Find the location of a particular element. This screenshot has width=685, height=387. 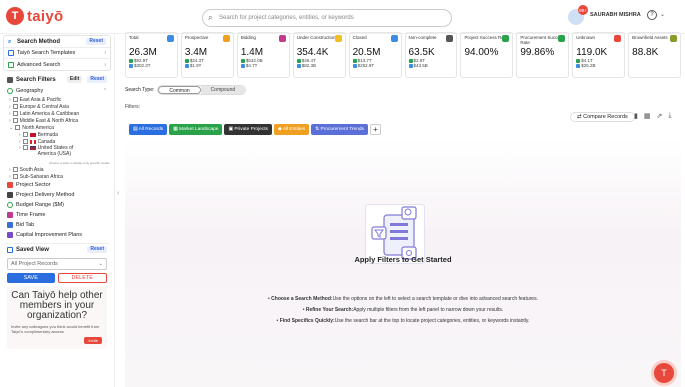

bar-chart-icon: ▮ is located at coordinates (636, 116).